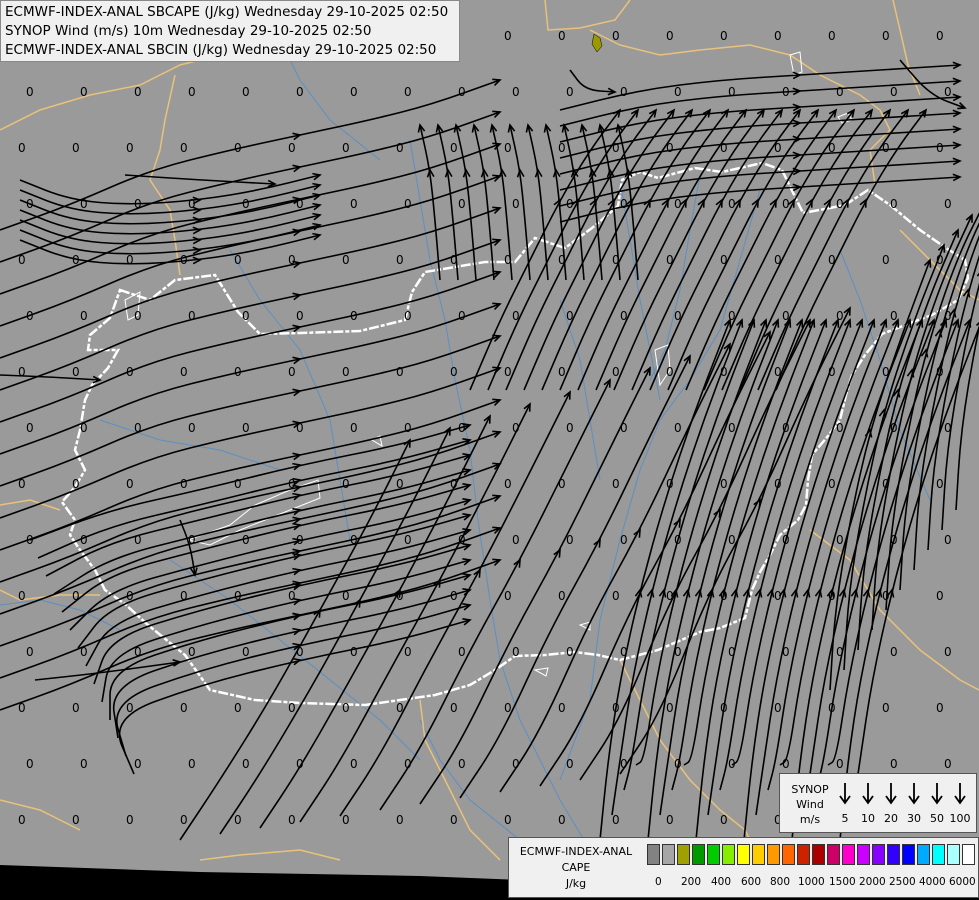 Image resolution: width=979 pixels, height=900 pixels. Describe the element at coordinates (960, 818) in the screenshot. I see `wind-legend-speed: 100` at that location.